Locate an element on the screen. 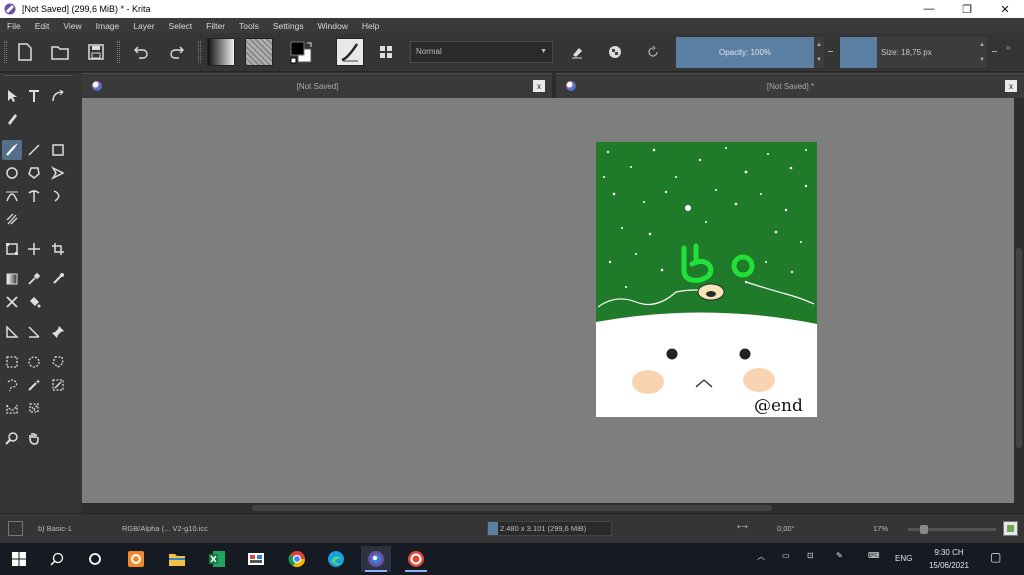 The width and height of the screenshot is (1024, 575). toolbar-overflow-icon: » is located at coordinates (1008, 47).